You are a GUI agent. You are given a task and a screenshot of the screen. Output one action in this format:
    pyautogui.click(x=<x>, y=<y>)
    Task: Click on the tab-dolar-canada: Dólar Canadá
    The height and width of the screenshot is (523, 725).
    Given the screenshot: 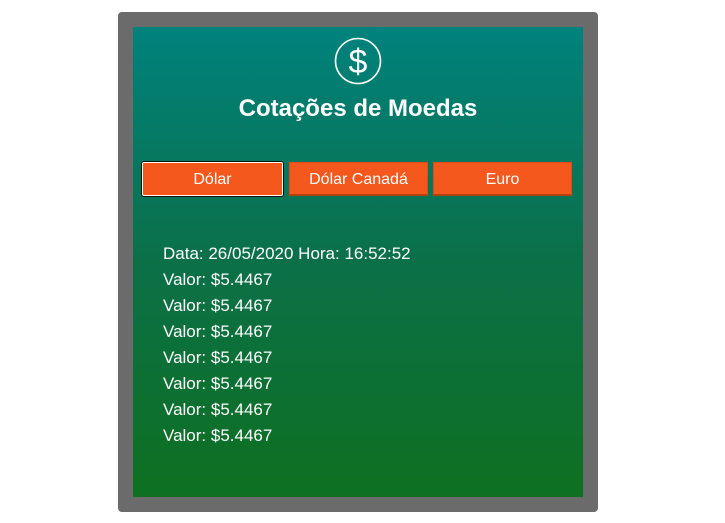 What is the action you would take?
    pyautogui.click(x=358, y=179)
    